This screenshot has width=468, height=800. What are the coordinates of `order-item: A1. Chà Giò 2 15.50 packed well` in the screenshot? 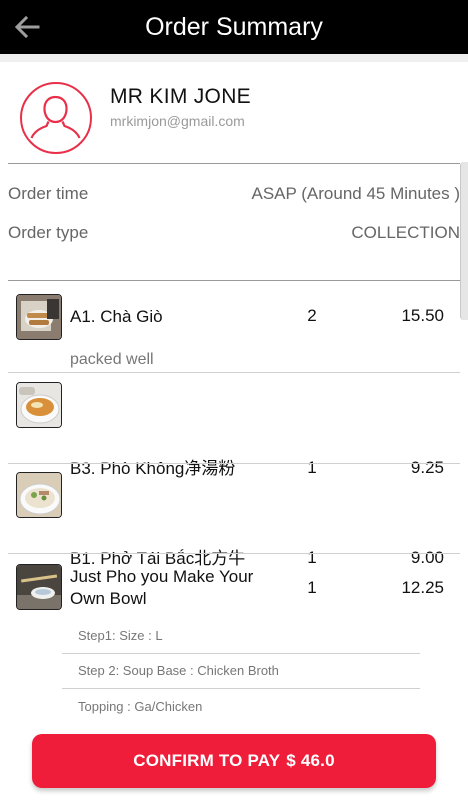 It's located at (234, 331).